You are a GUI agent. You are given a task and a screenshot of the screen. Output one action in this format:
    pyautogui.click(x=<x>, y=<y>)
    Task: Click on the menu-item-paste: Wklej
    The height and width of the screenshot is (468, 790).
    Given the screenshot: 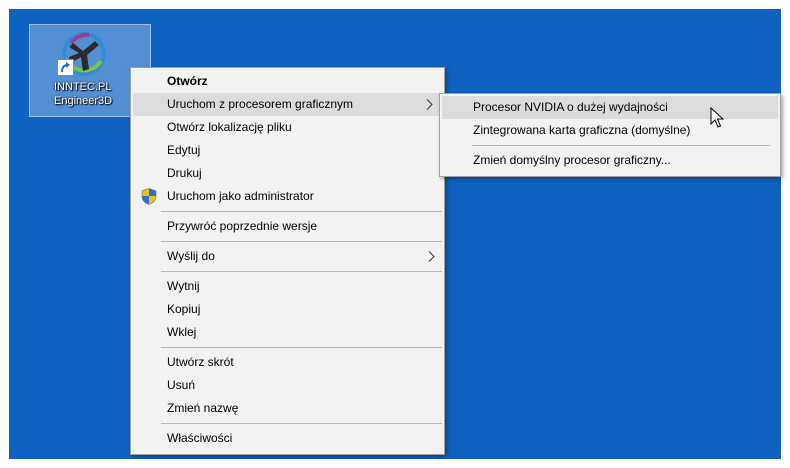 What is the action you would take?
    pyautogui.click(x=287, y=332)
    